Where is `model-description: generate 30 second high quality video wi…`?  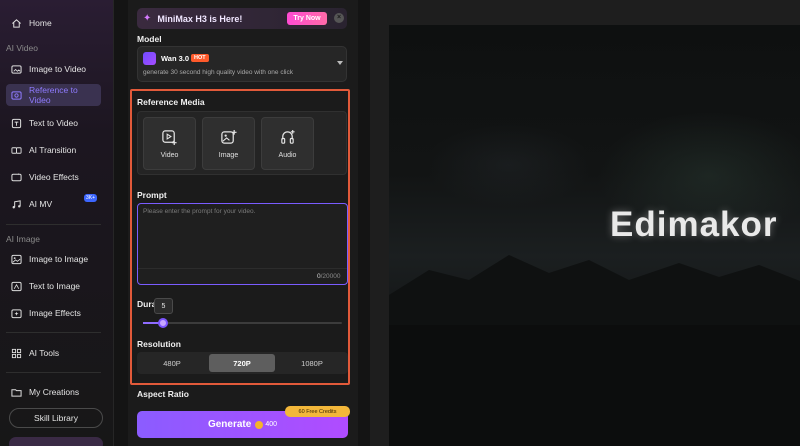
model-description: generate 30 second high quality video wi… is located at coordinates (218, 72).